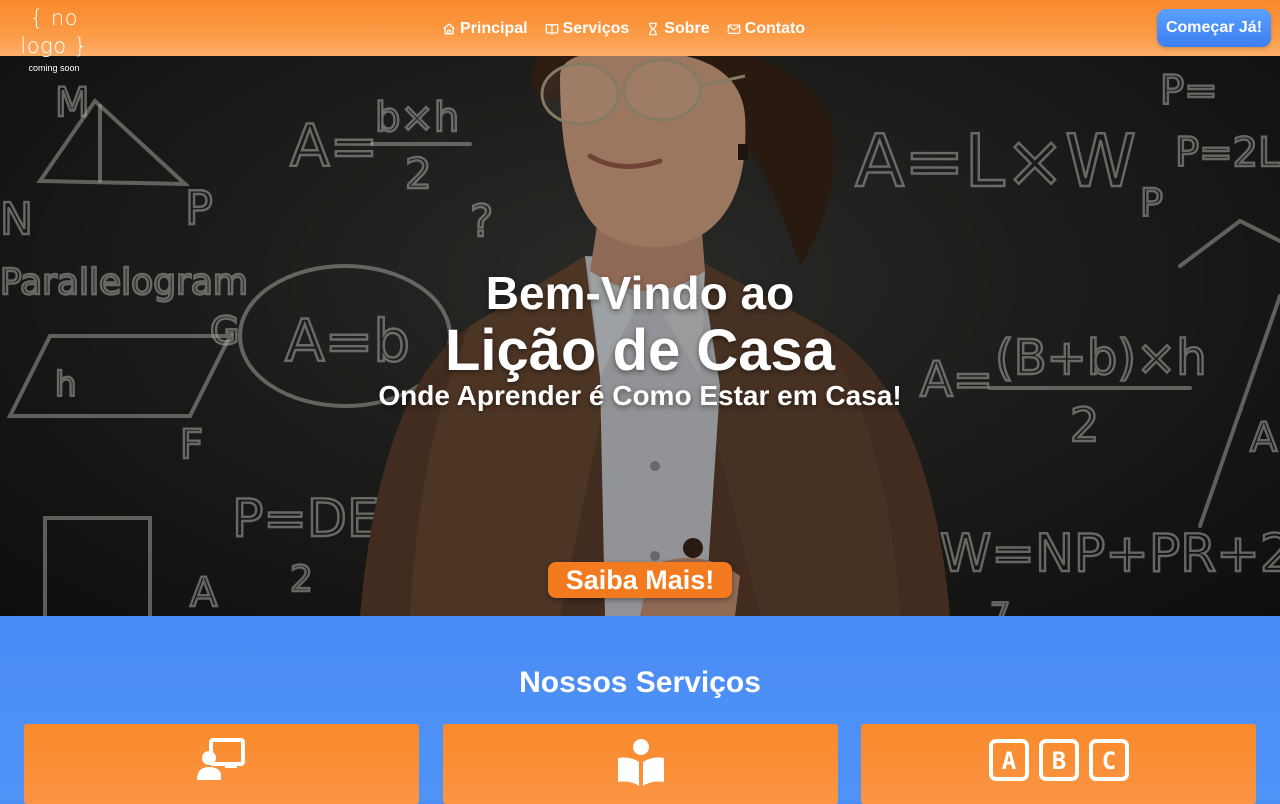 This screenshot has height=804, width=1280. What do you see at coordinates (1108, 761) in the screenshot?
I see `svg-text: C` at bounding box center [1108, 761].